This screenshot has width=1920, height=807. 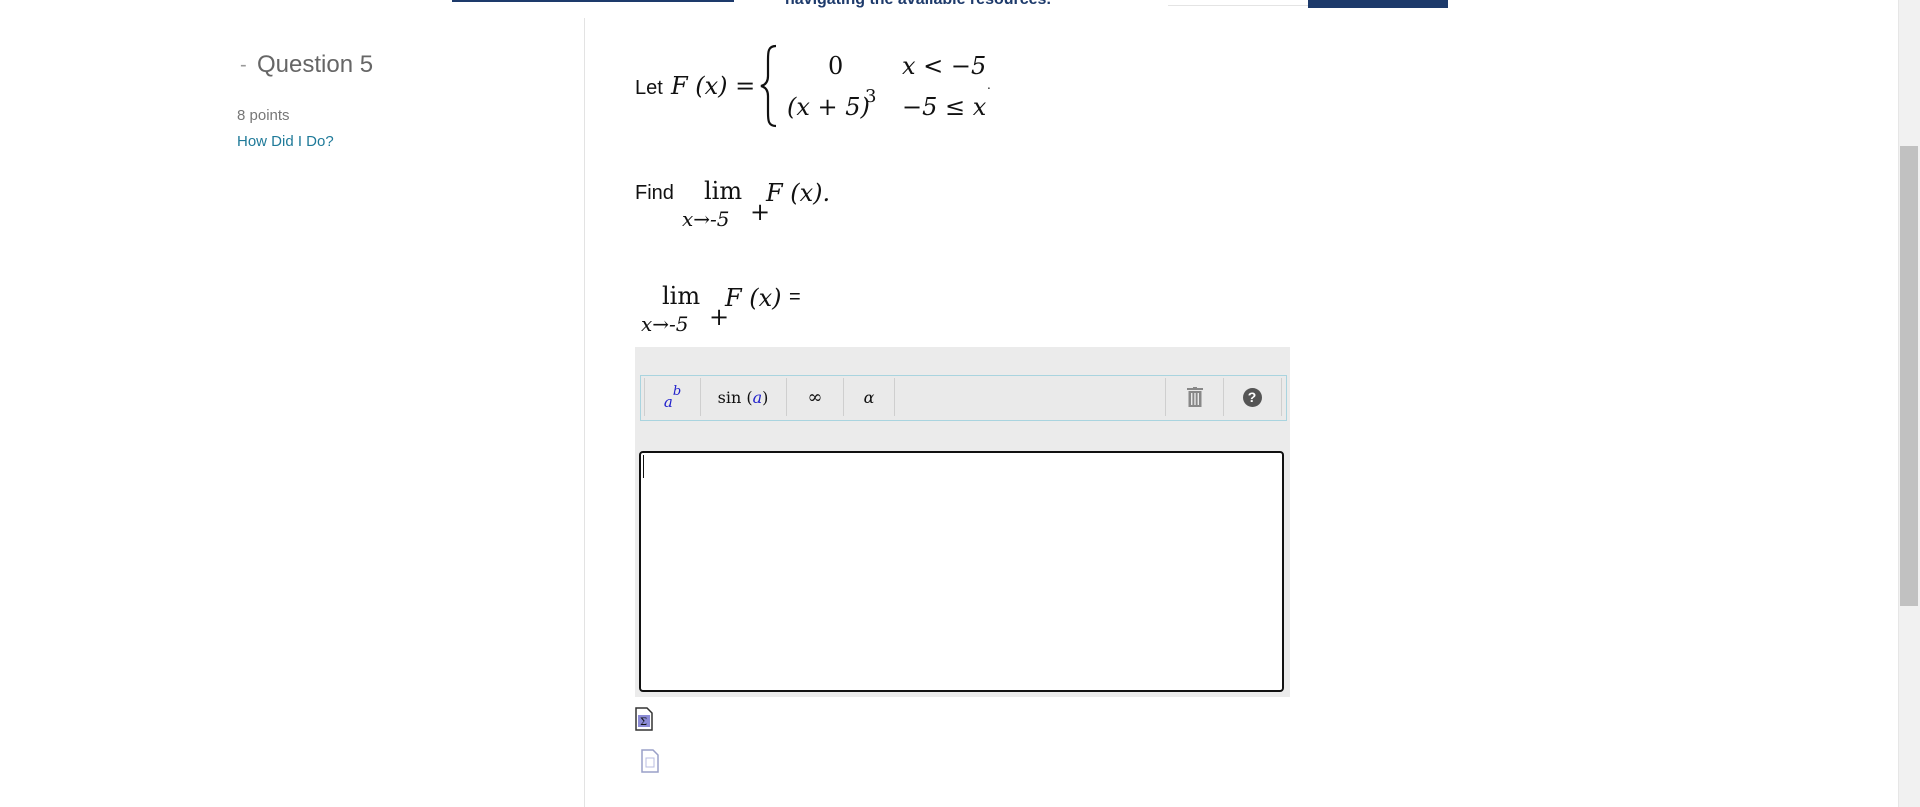 What do you see at coordinates (795, 297) in the screenshot?
I see `answer-equals: =` at bounding box center [795, 297].